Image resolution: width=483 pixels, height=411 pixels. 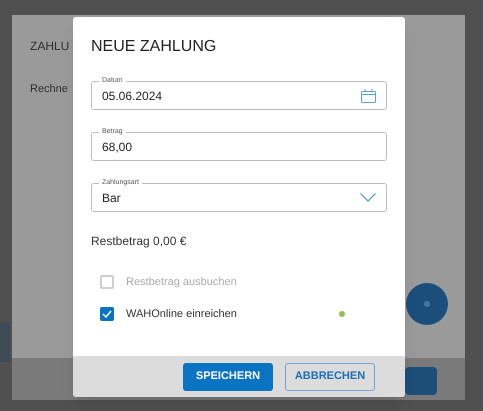 I want to click on cancel-button: ABBRECHEN, so click(x=330, y=376).